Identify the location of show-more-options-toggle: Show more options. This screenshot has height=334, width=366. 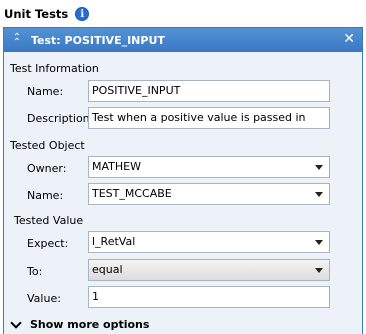
(80, 323).